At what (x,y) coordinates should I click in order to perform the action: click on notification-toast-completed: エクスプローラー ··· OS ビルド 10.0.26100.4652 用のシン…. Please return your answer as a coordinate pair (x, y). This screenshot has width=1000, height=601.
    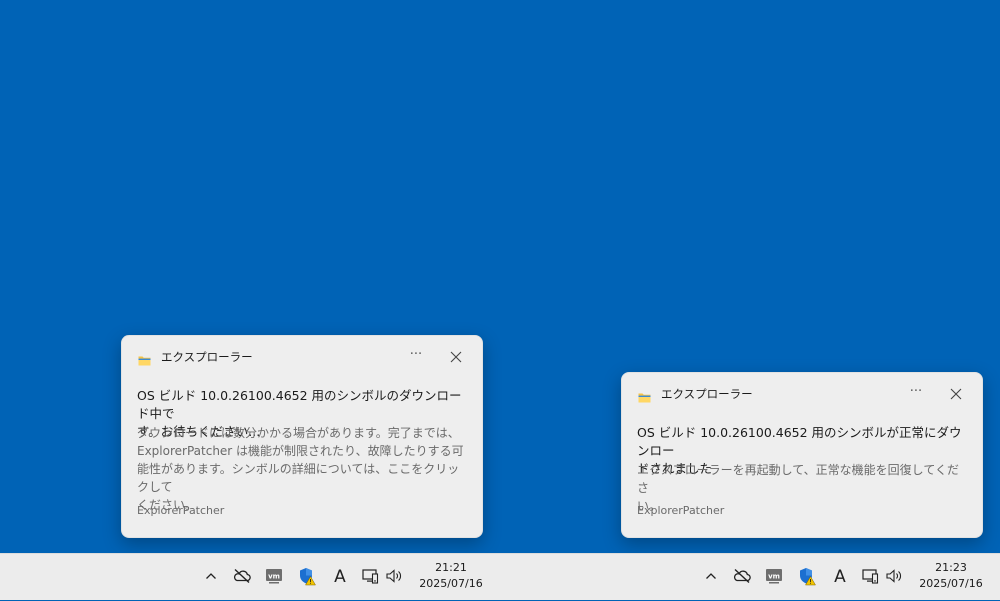
    Looking at the image, I should click on (802, 455).